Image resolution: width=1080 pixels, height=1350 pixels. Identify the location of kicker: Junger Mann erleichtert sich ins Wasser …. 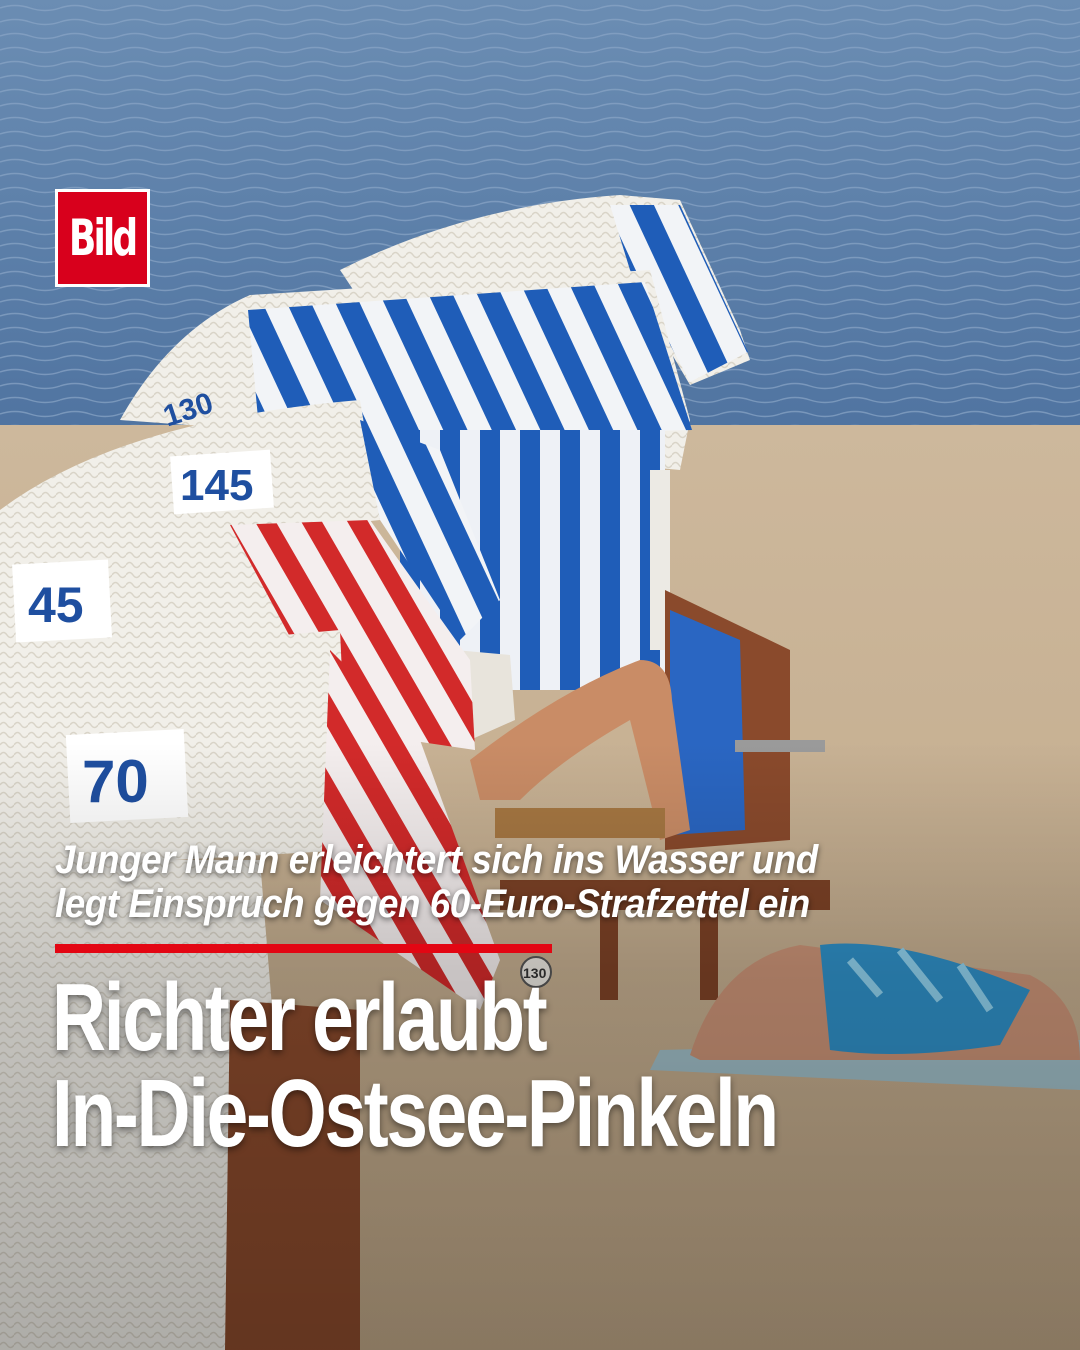
(535, 882).